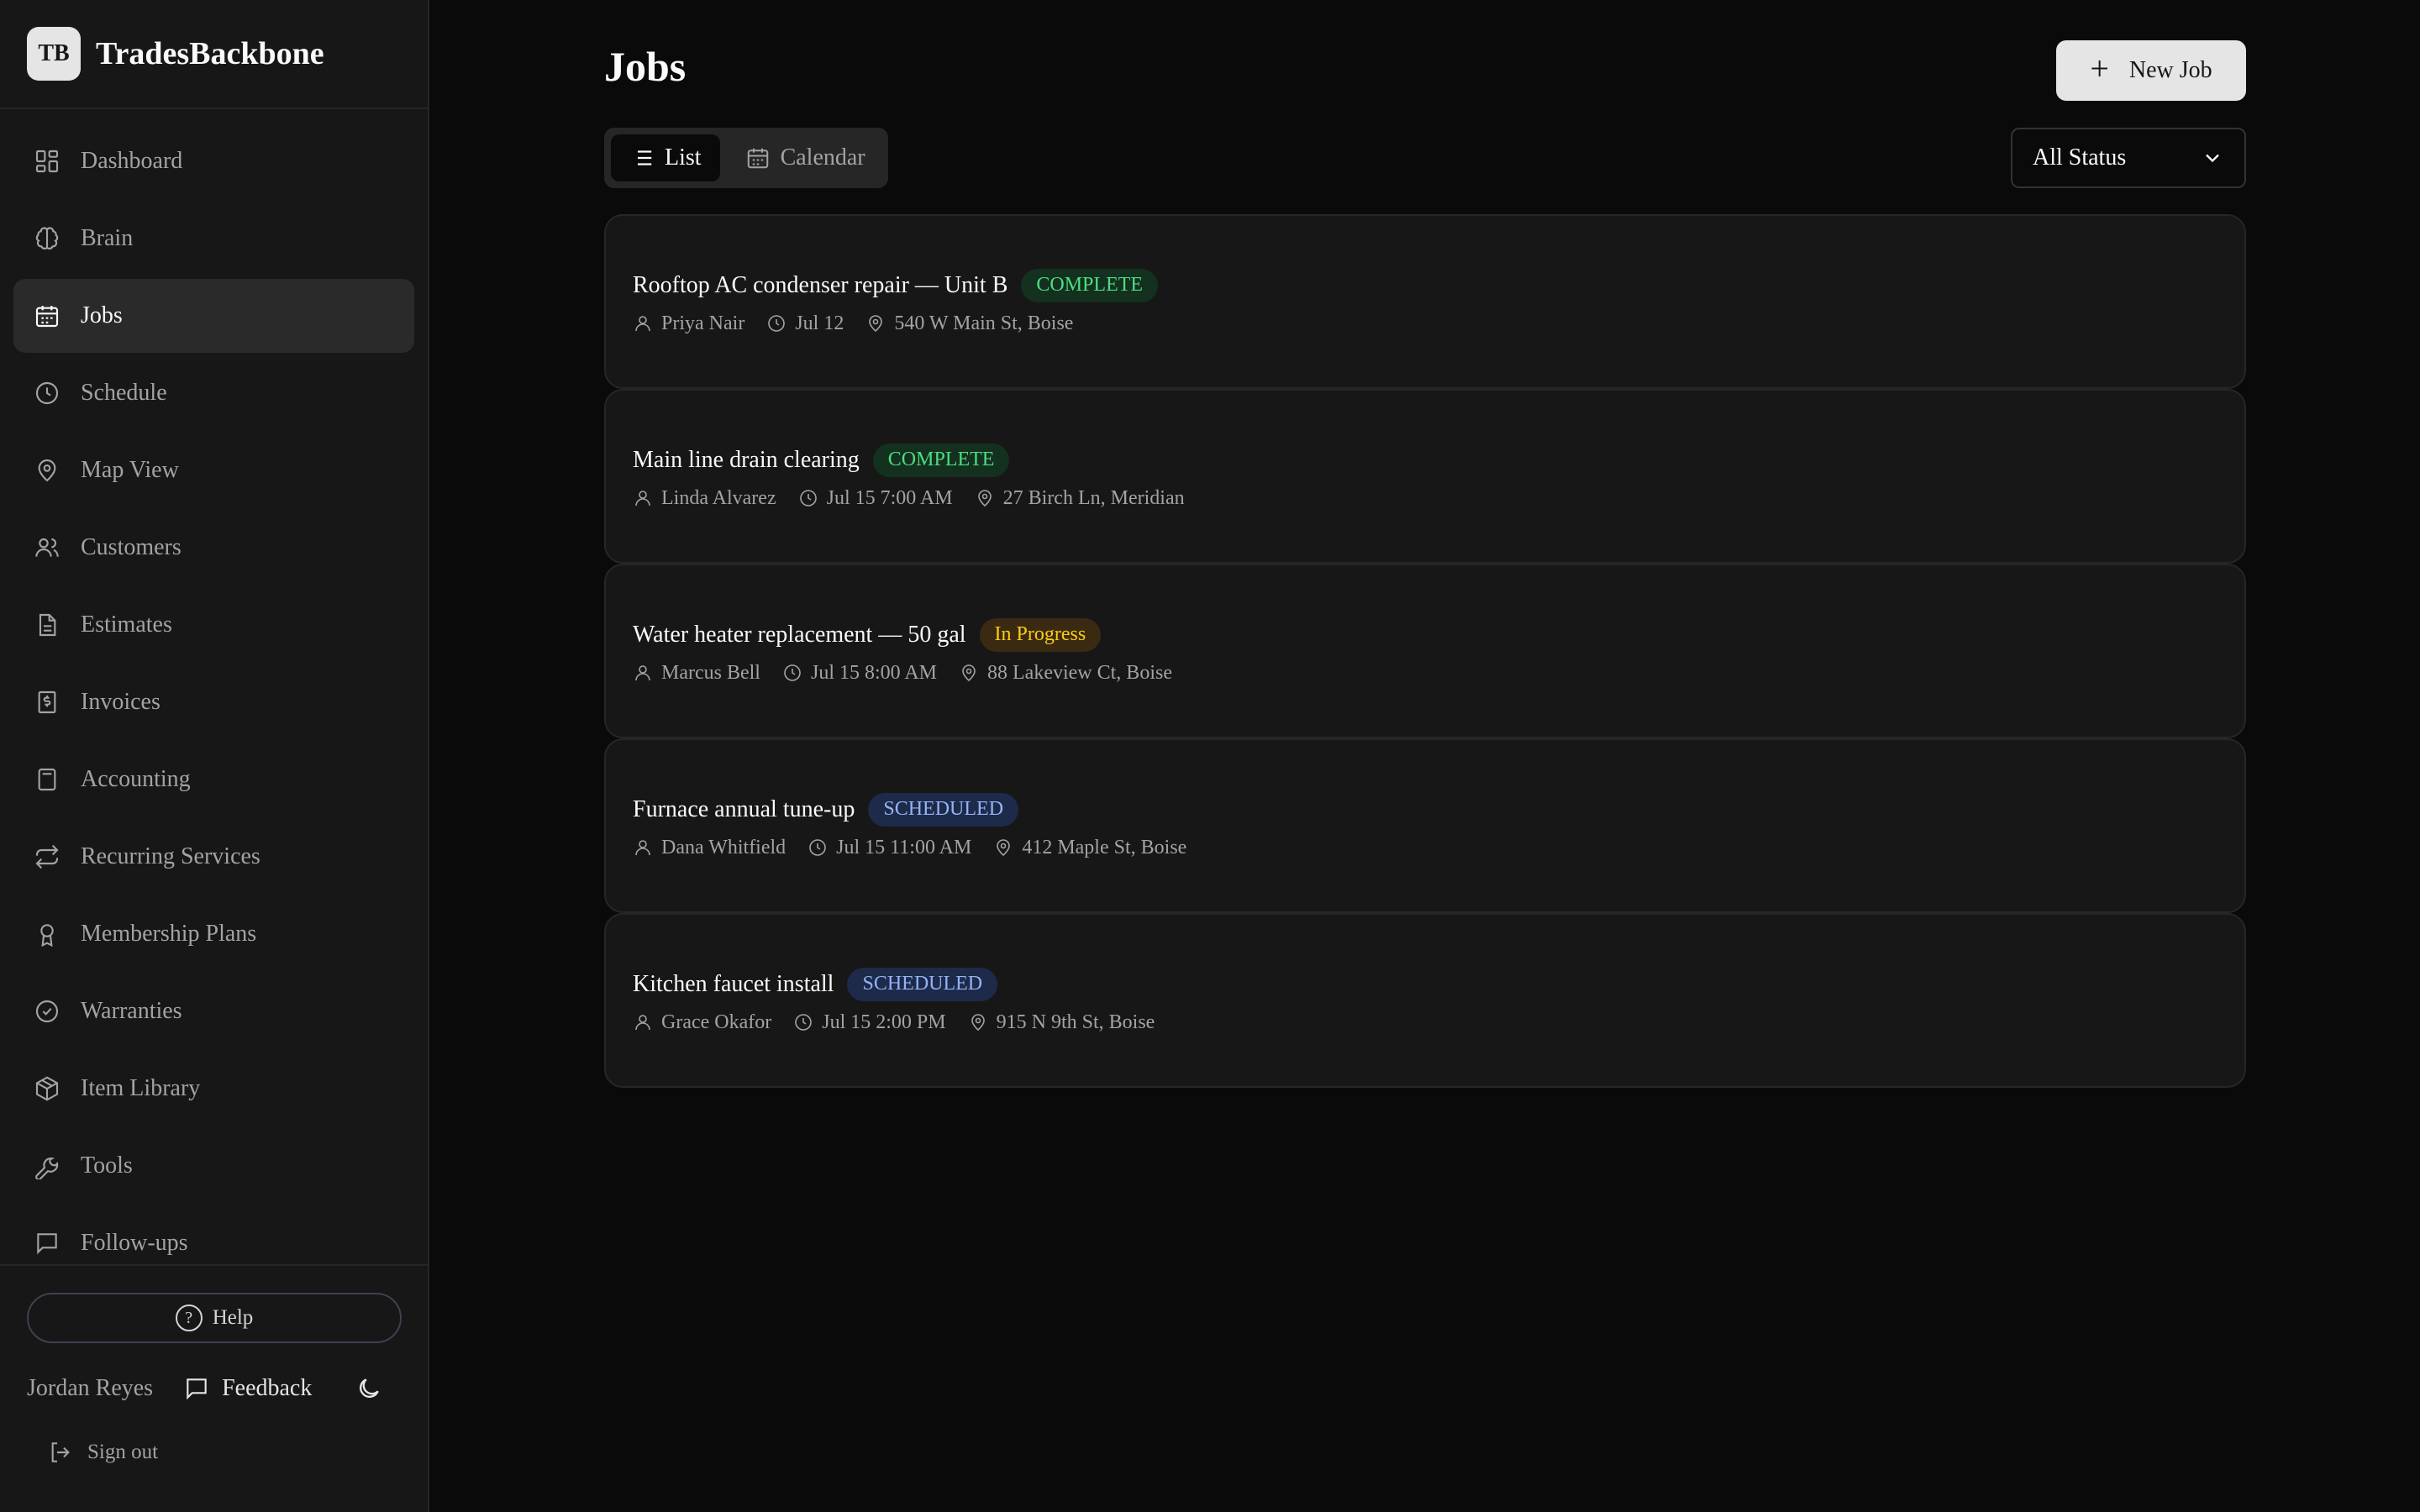 The image size is (2420, 1512). Describe the element at coordinates (268, 1388) in the screenshot. I see `feedback-label: Feedback` at that location.